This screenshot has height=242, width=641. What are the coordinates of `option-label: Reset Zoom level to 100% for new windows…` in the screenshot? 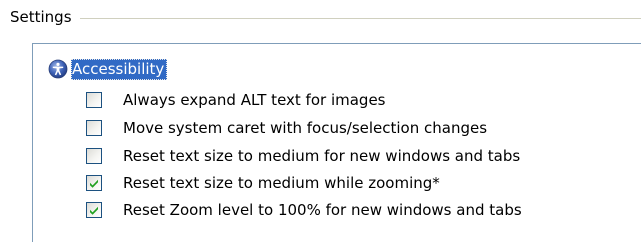 It's located at (322, 210).